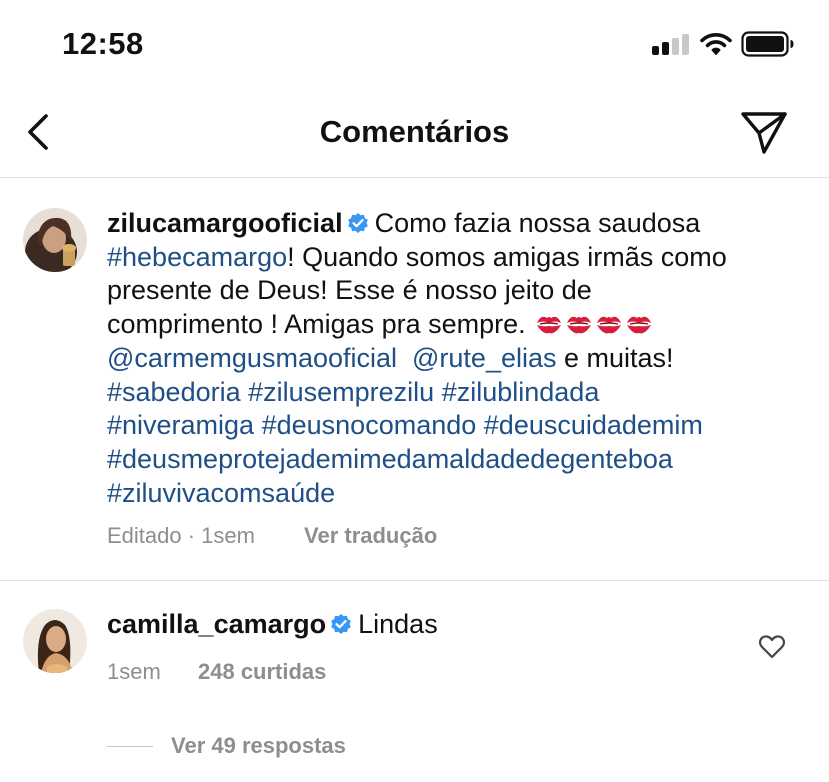 This screenshot has width=829, height=782. I want to click on avatar-camilla_camargo, so click(55, 641).